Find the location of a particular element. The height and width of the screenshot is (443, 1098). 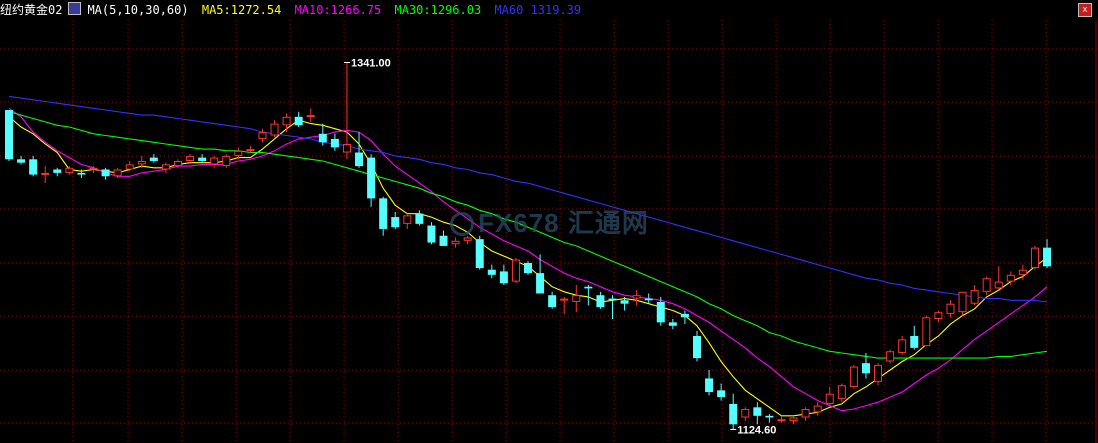

ma-icon is located at coordinates (75, 8).